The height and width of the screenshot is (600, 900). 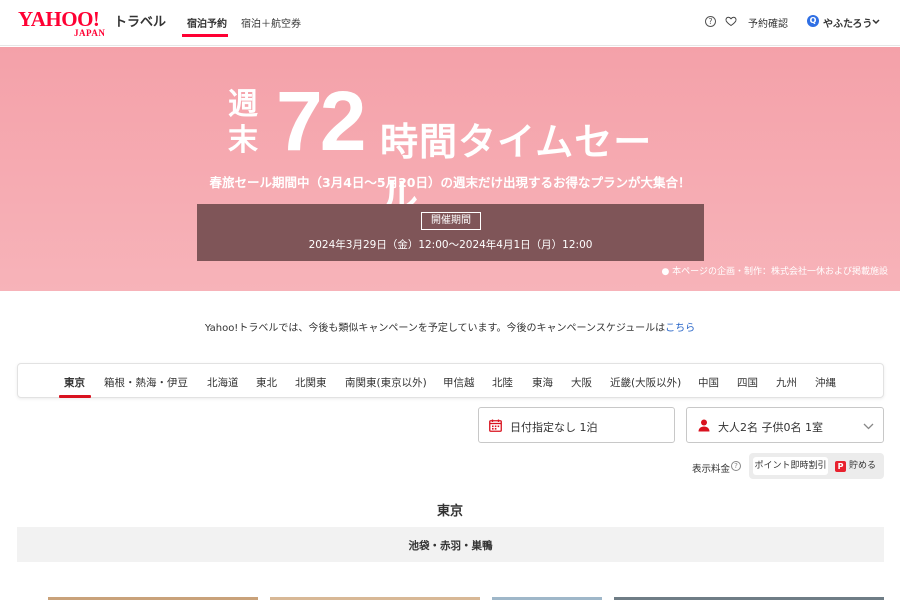 I want to click on period-tag: 開催期間, so click(x=451, y=221).